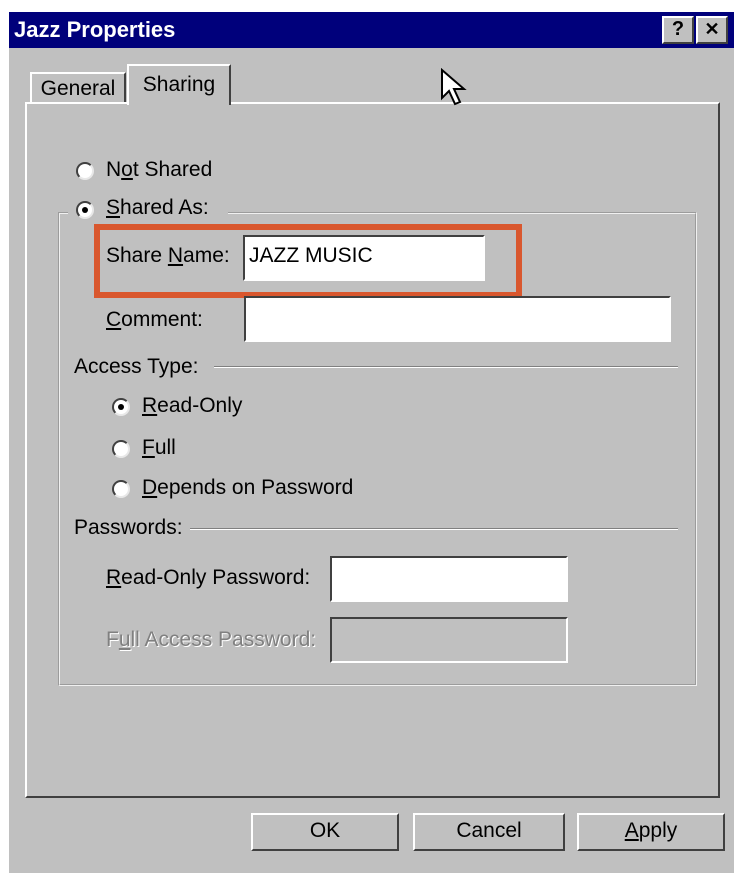 The height and width of the screenshot is (873, 736). Describe the element at coordinates (154, 319) in the screenshot. I see `comment-label: Comment:` at that location.